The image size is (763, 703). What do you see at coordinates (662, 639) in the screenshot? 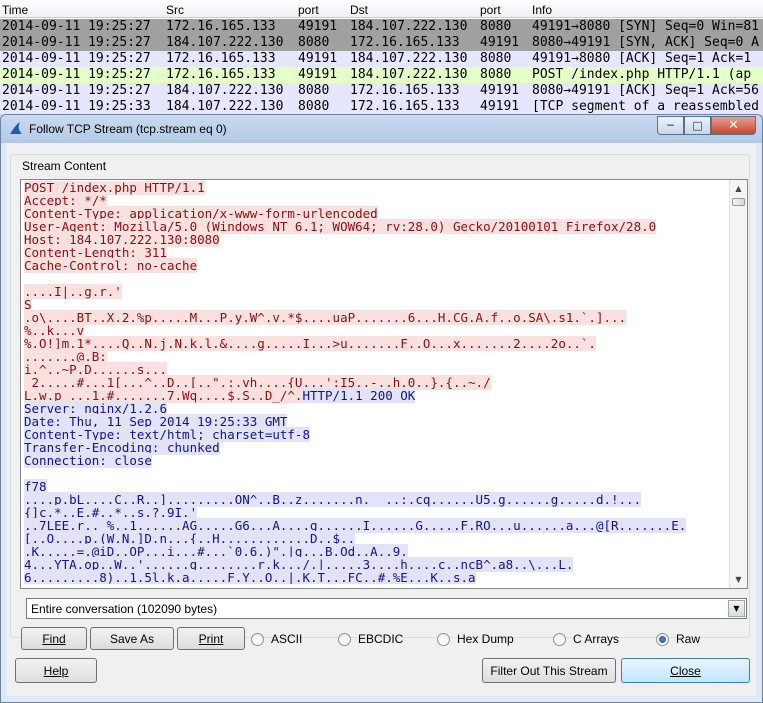
I see `radio-raw-dot` at bounding box center [662, 639].